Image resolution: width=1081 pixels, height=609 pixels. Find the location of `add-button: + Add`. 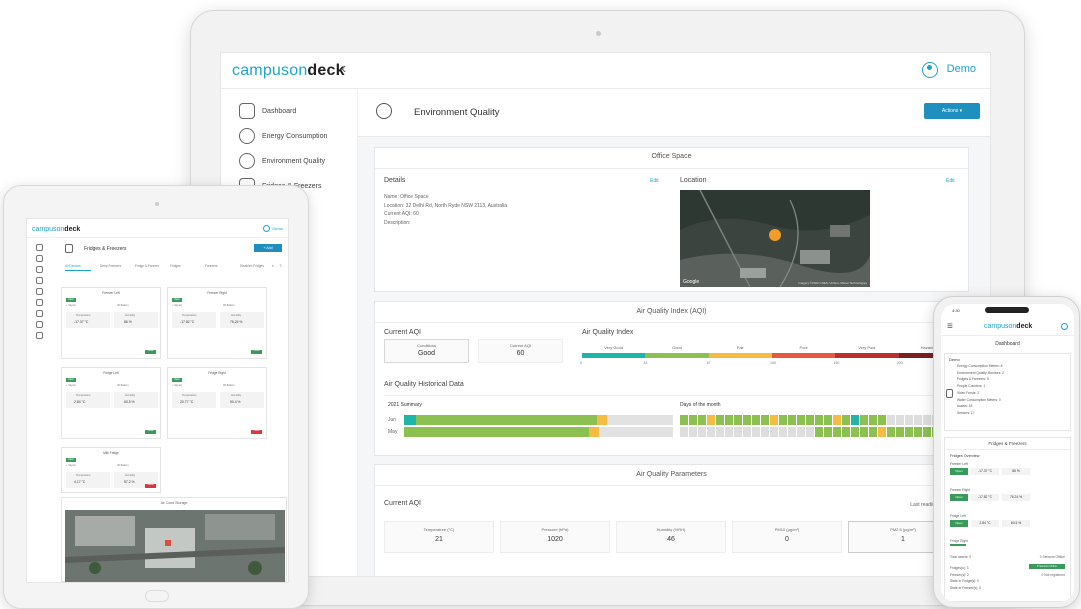

add-button: + Add is located at coordinates (268, 248).